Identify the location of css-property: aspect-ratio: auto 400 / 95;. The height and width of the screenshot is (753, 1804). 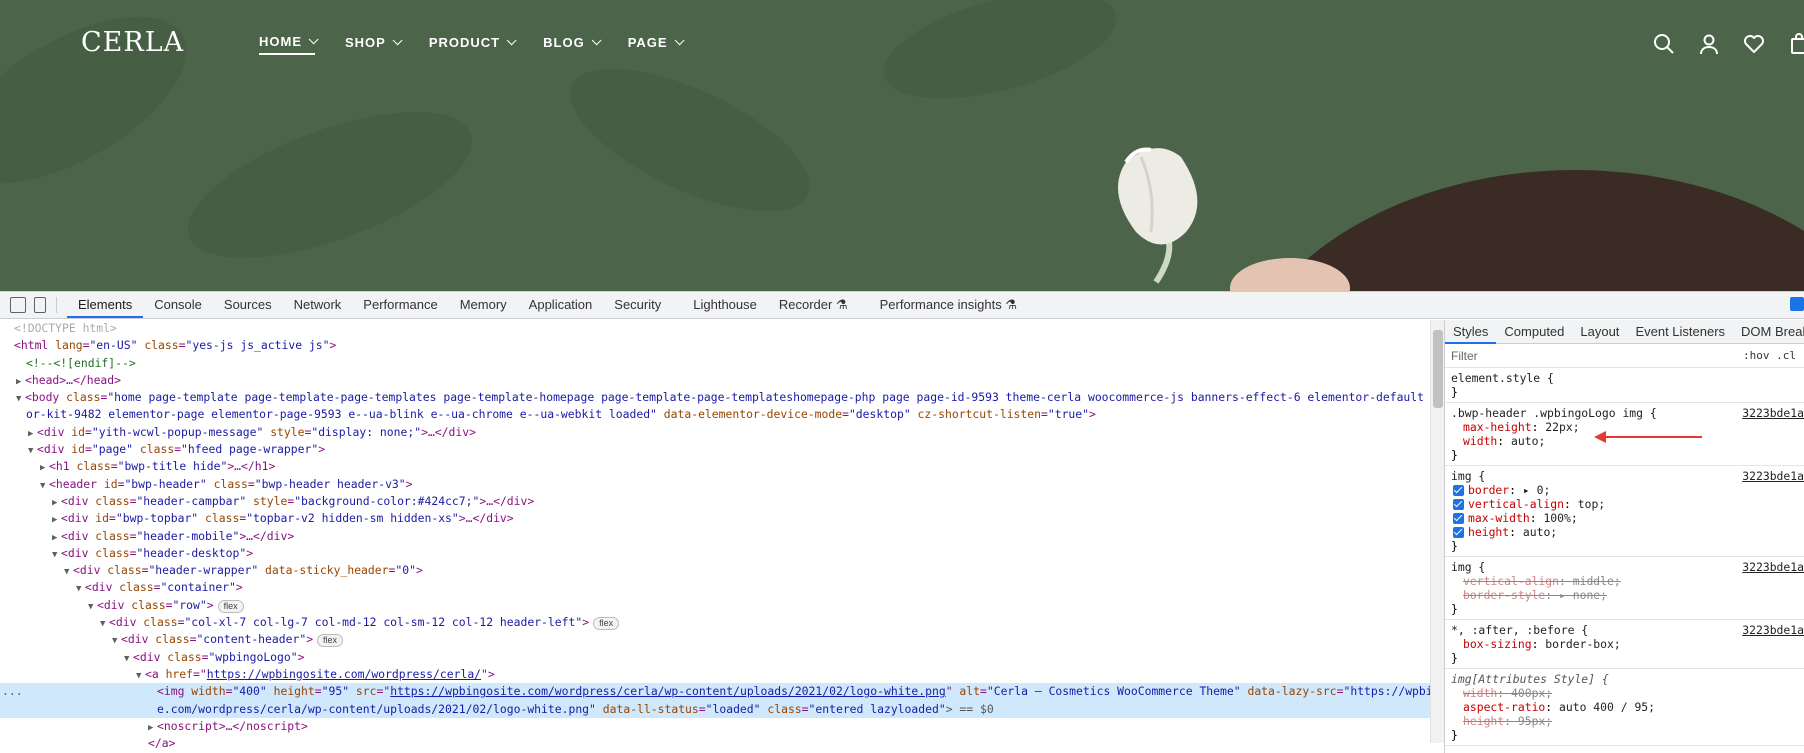
(1624, 707).